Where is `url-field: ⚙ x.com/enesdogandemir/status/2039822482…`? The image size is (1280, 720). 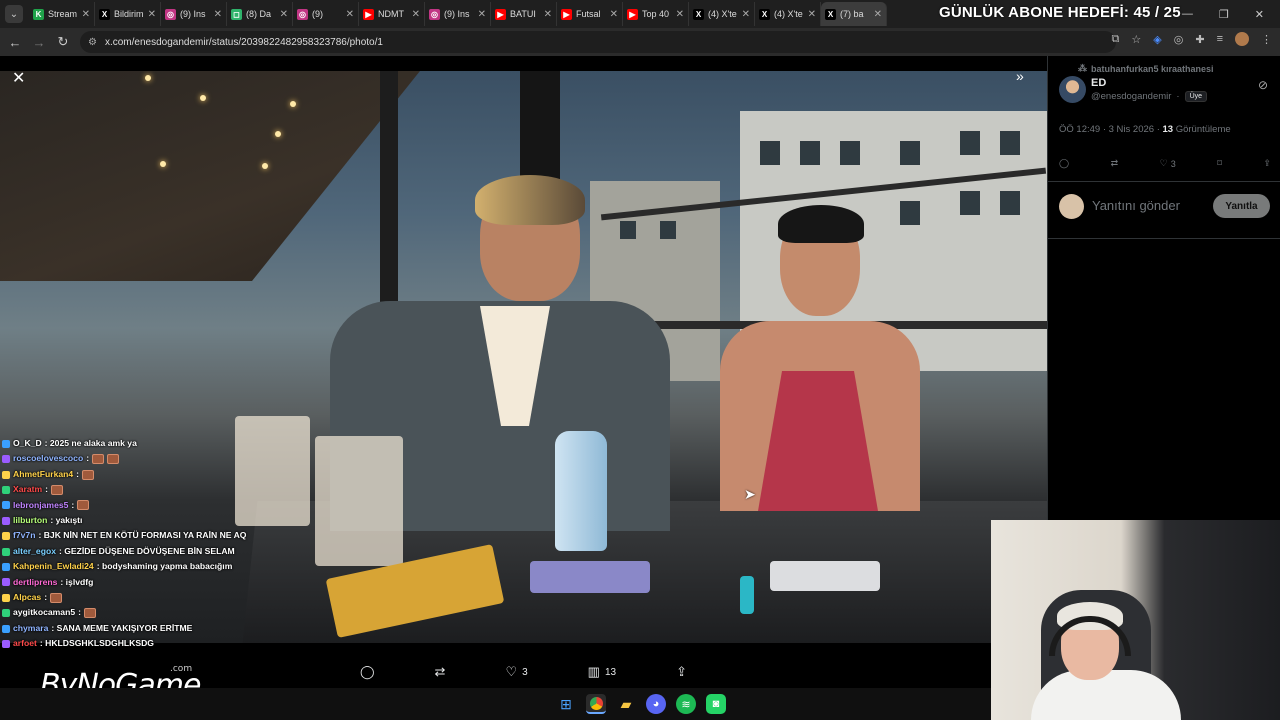
url-field: ⚙ x.com/enesdogandemir/status/2039822482… is located at coordinates (598, 42).